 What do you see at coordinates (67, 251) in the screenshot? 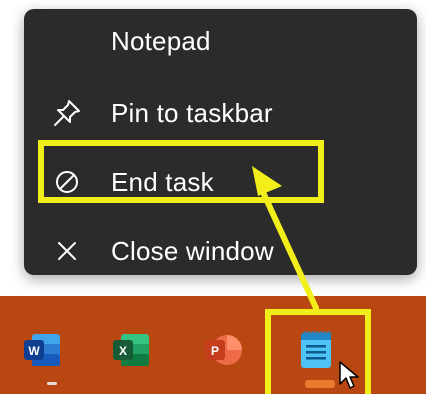
I see `close-icon` at bounding box center [67, 251].